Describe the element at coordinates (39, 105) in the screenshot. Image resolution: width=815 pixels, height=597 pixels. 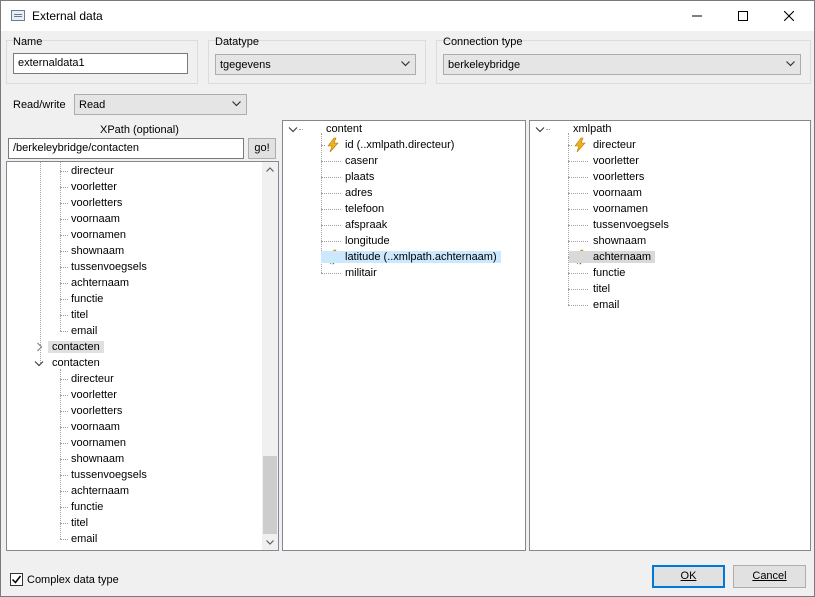
I see `readwrite-label: Read/write` at that location.